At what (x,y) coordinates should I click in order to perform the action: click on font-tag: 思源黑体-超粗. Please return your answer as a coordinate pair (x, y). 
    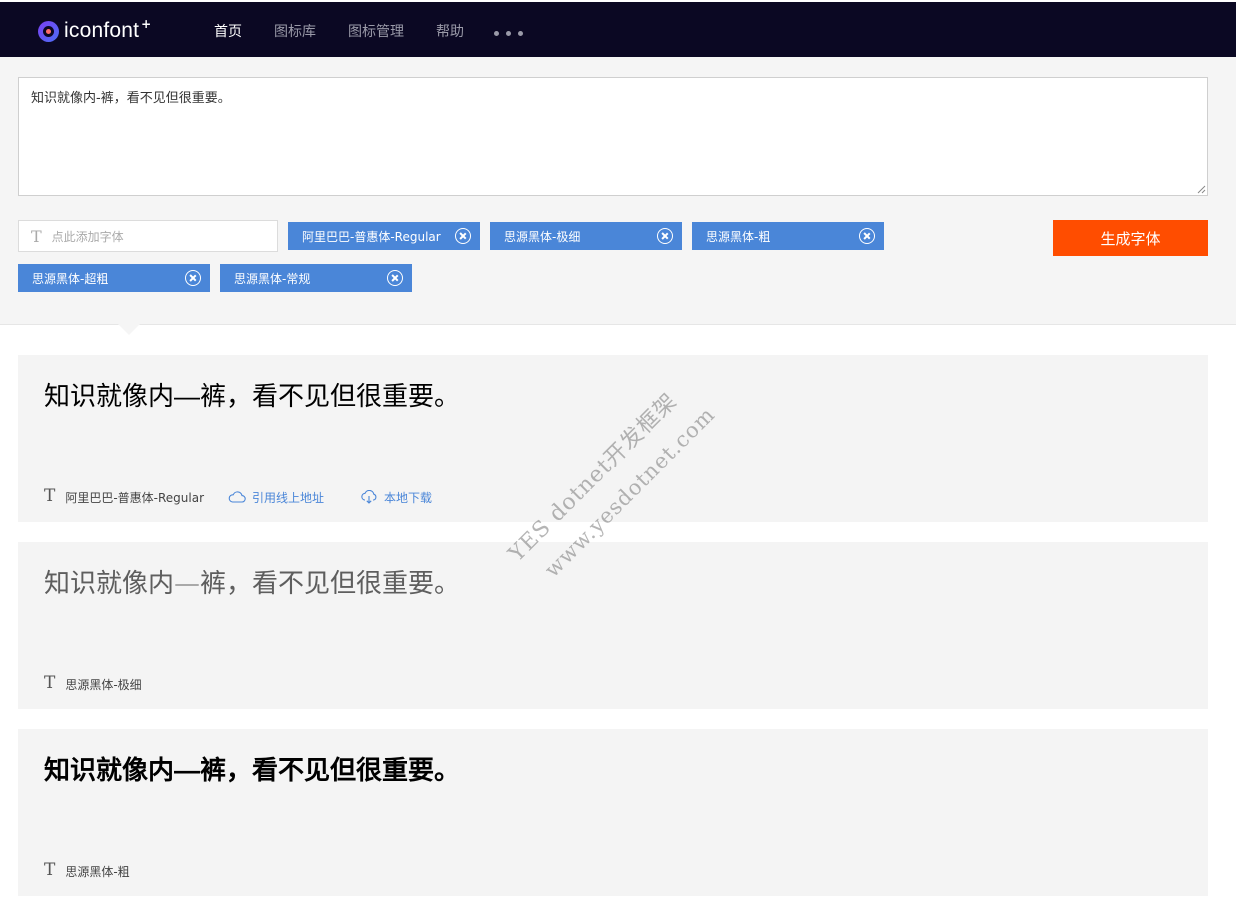
    Looking at the image, I should click on (114, 278).